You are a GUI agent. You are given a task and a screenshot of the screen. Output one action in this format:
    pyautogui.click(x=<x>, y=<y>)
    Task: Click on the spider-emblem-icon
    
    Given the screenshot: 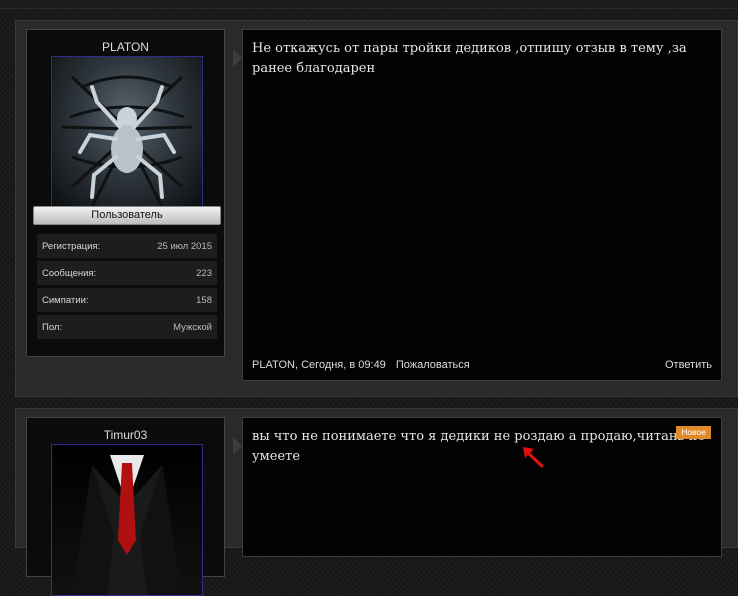 What is the action you would take?
    pyautogui.click(x=127, y=141)
    